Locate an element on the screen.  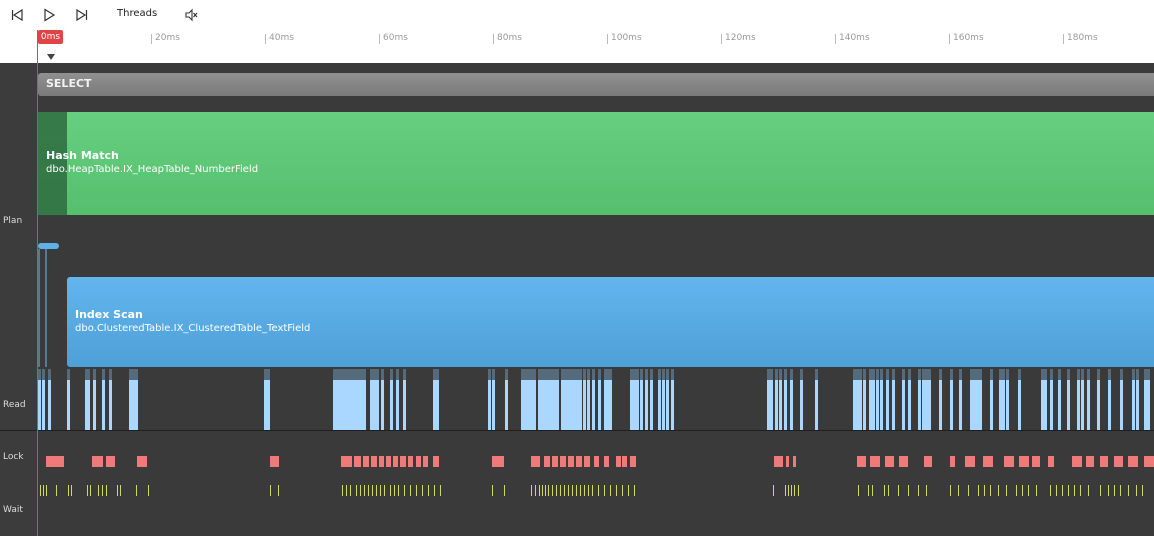
threads-button: Threads is located at coordinates (137, 13).